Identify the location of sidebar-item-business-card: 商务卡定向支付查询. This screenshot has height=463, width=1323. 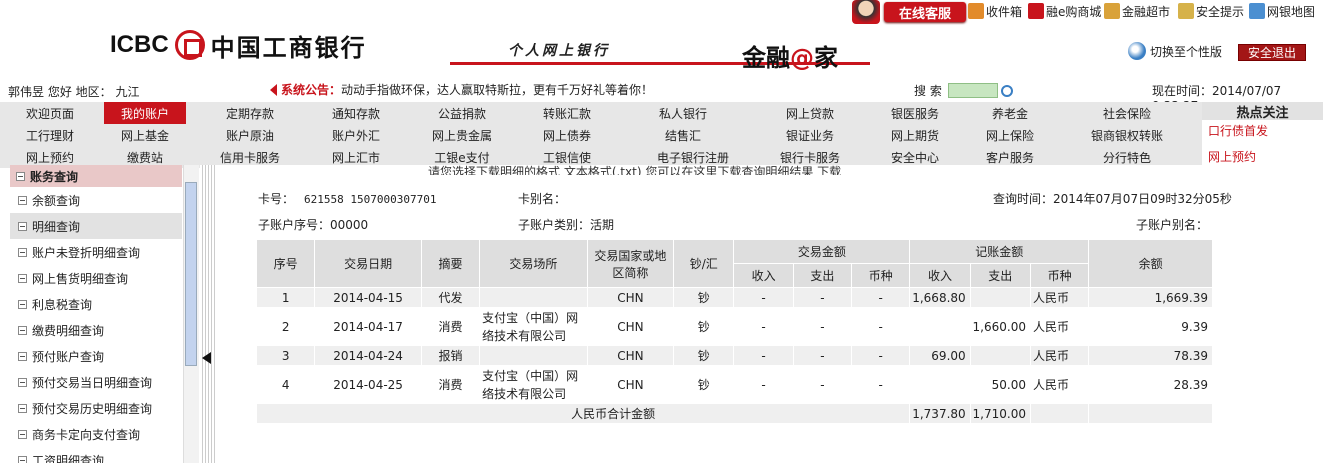
(96, 434).